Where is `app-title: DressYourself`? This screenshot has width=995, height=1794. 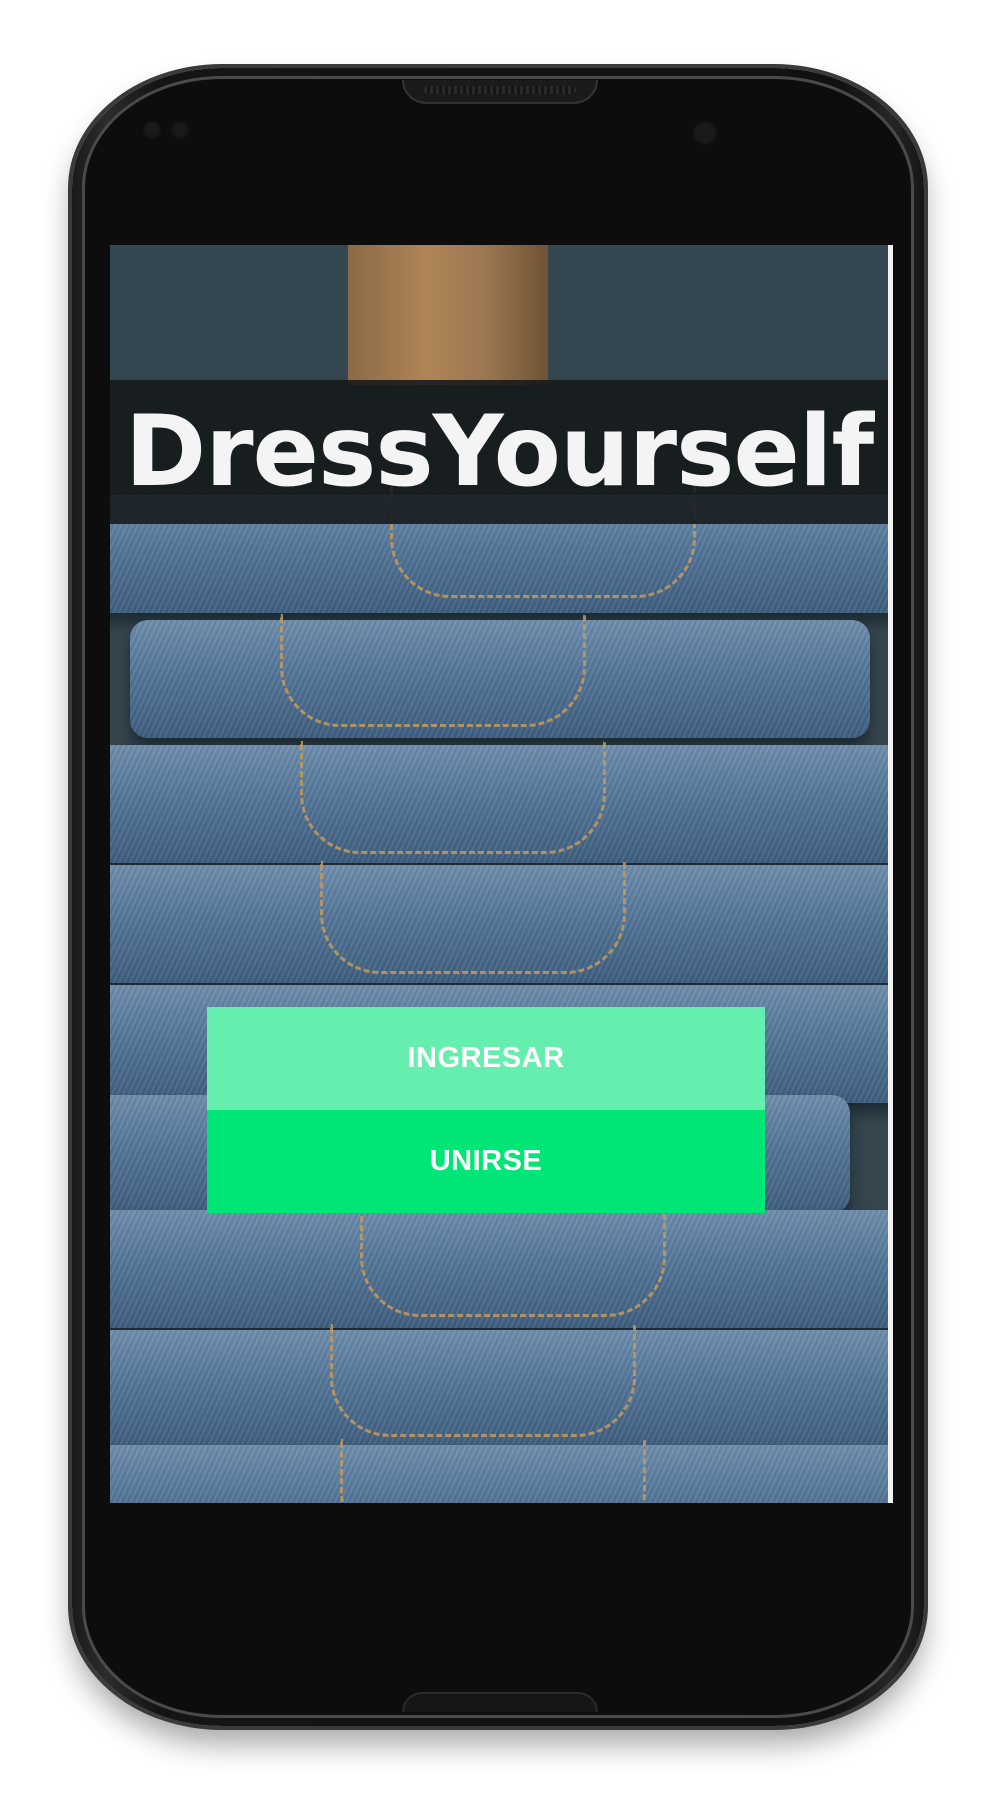 app-title: DressYourself is located at coordinates (499, 452).